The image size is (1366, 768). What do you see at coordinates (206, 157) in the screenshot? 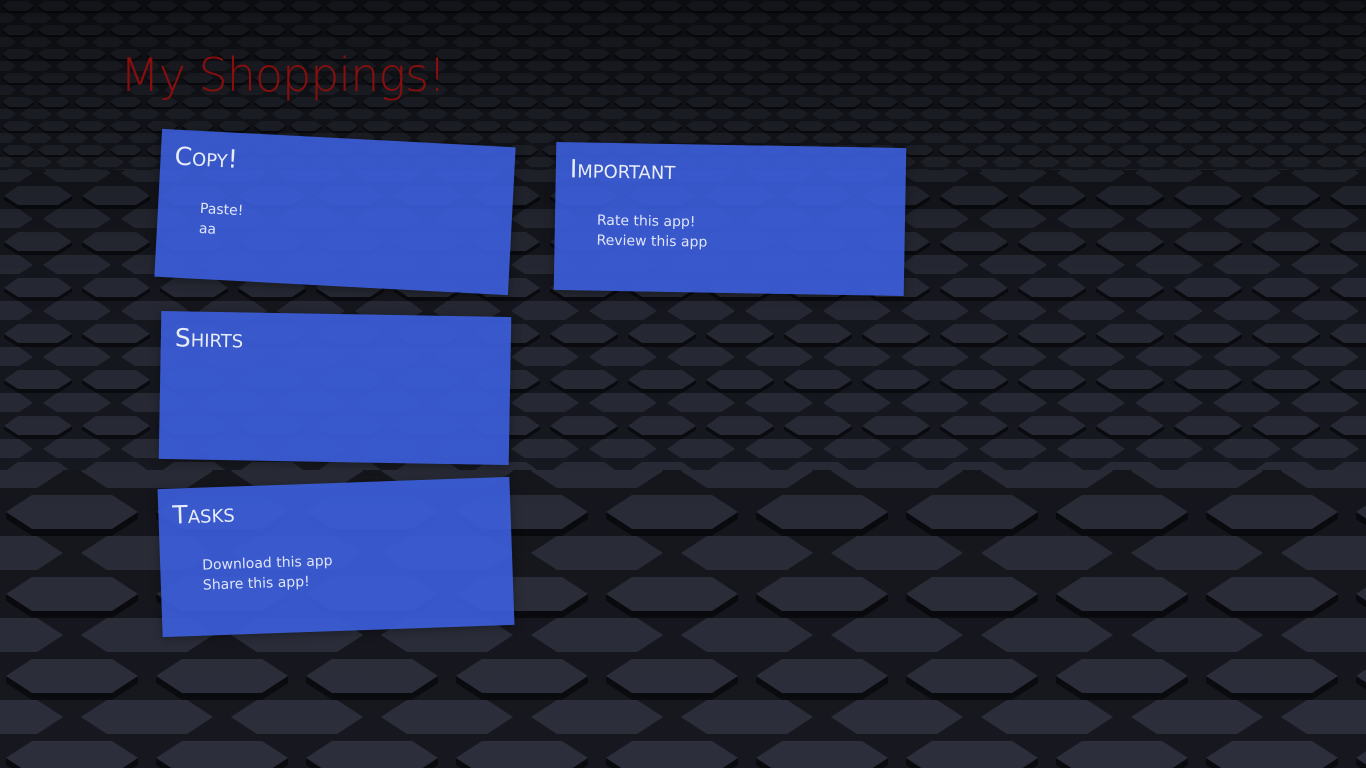
I see `tile-title: Copy!` at bounding box center [206, 157].